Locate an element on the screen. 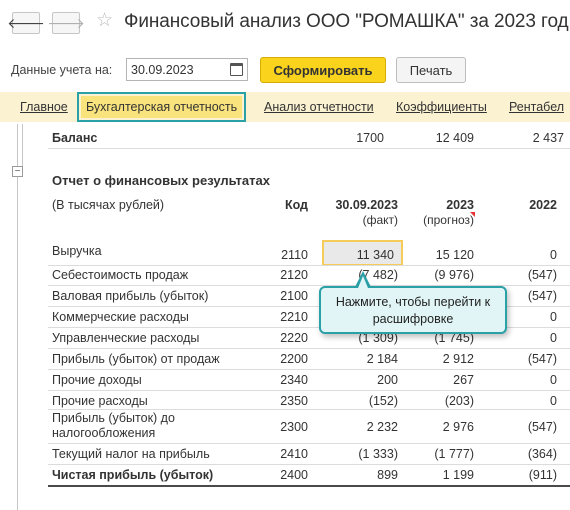 This screenshot has height=510, width=570. tab-accounting-reports: Бухгалтерская отчетность is located at coordinates (161, 107).